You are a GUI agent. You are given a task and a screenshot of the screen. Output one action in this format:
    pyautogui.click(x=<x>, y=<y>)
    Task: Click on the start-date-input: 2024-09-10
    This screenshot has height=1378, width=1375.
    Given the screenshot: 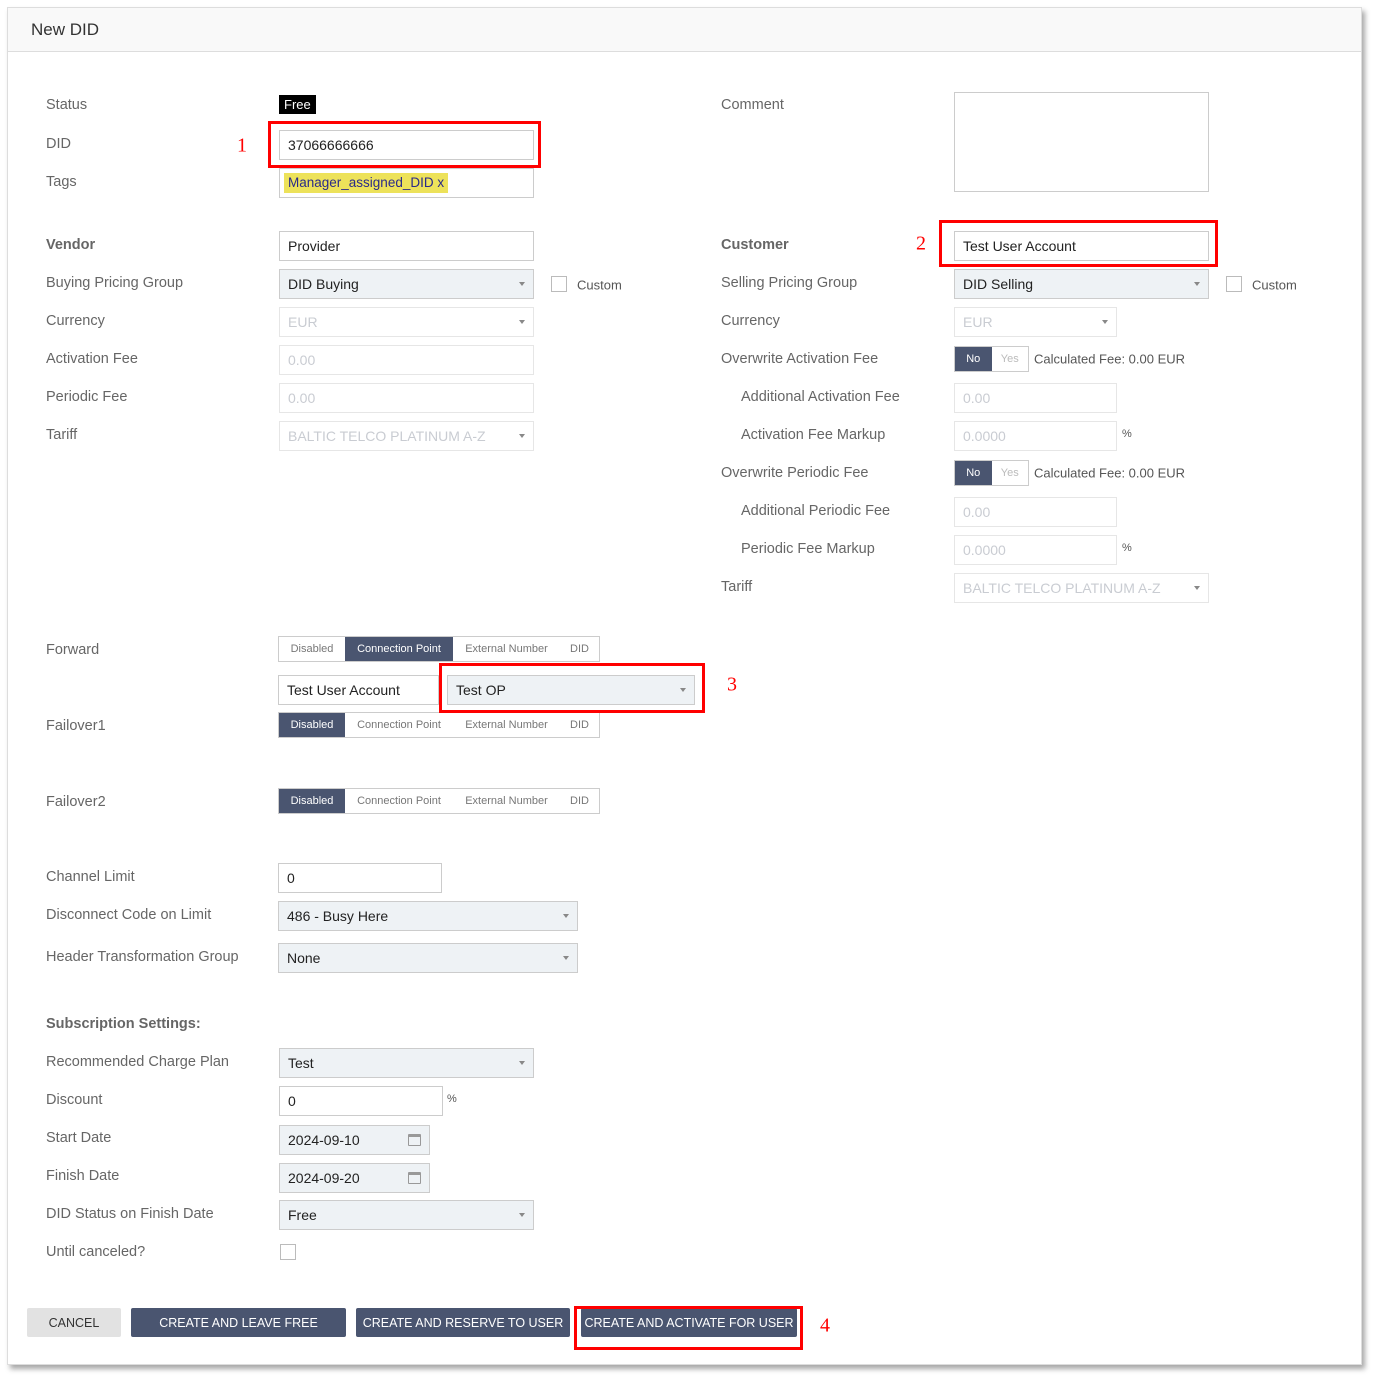 What is the action you would take?
    pyautogui.click(x=354, y=1140)
    